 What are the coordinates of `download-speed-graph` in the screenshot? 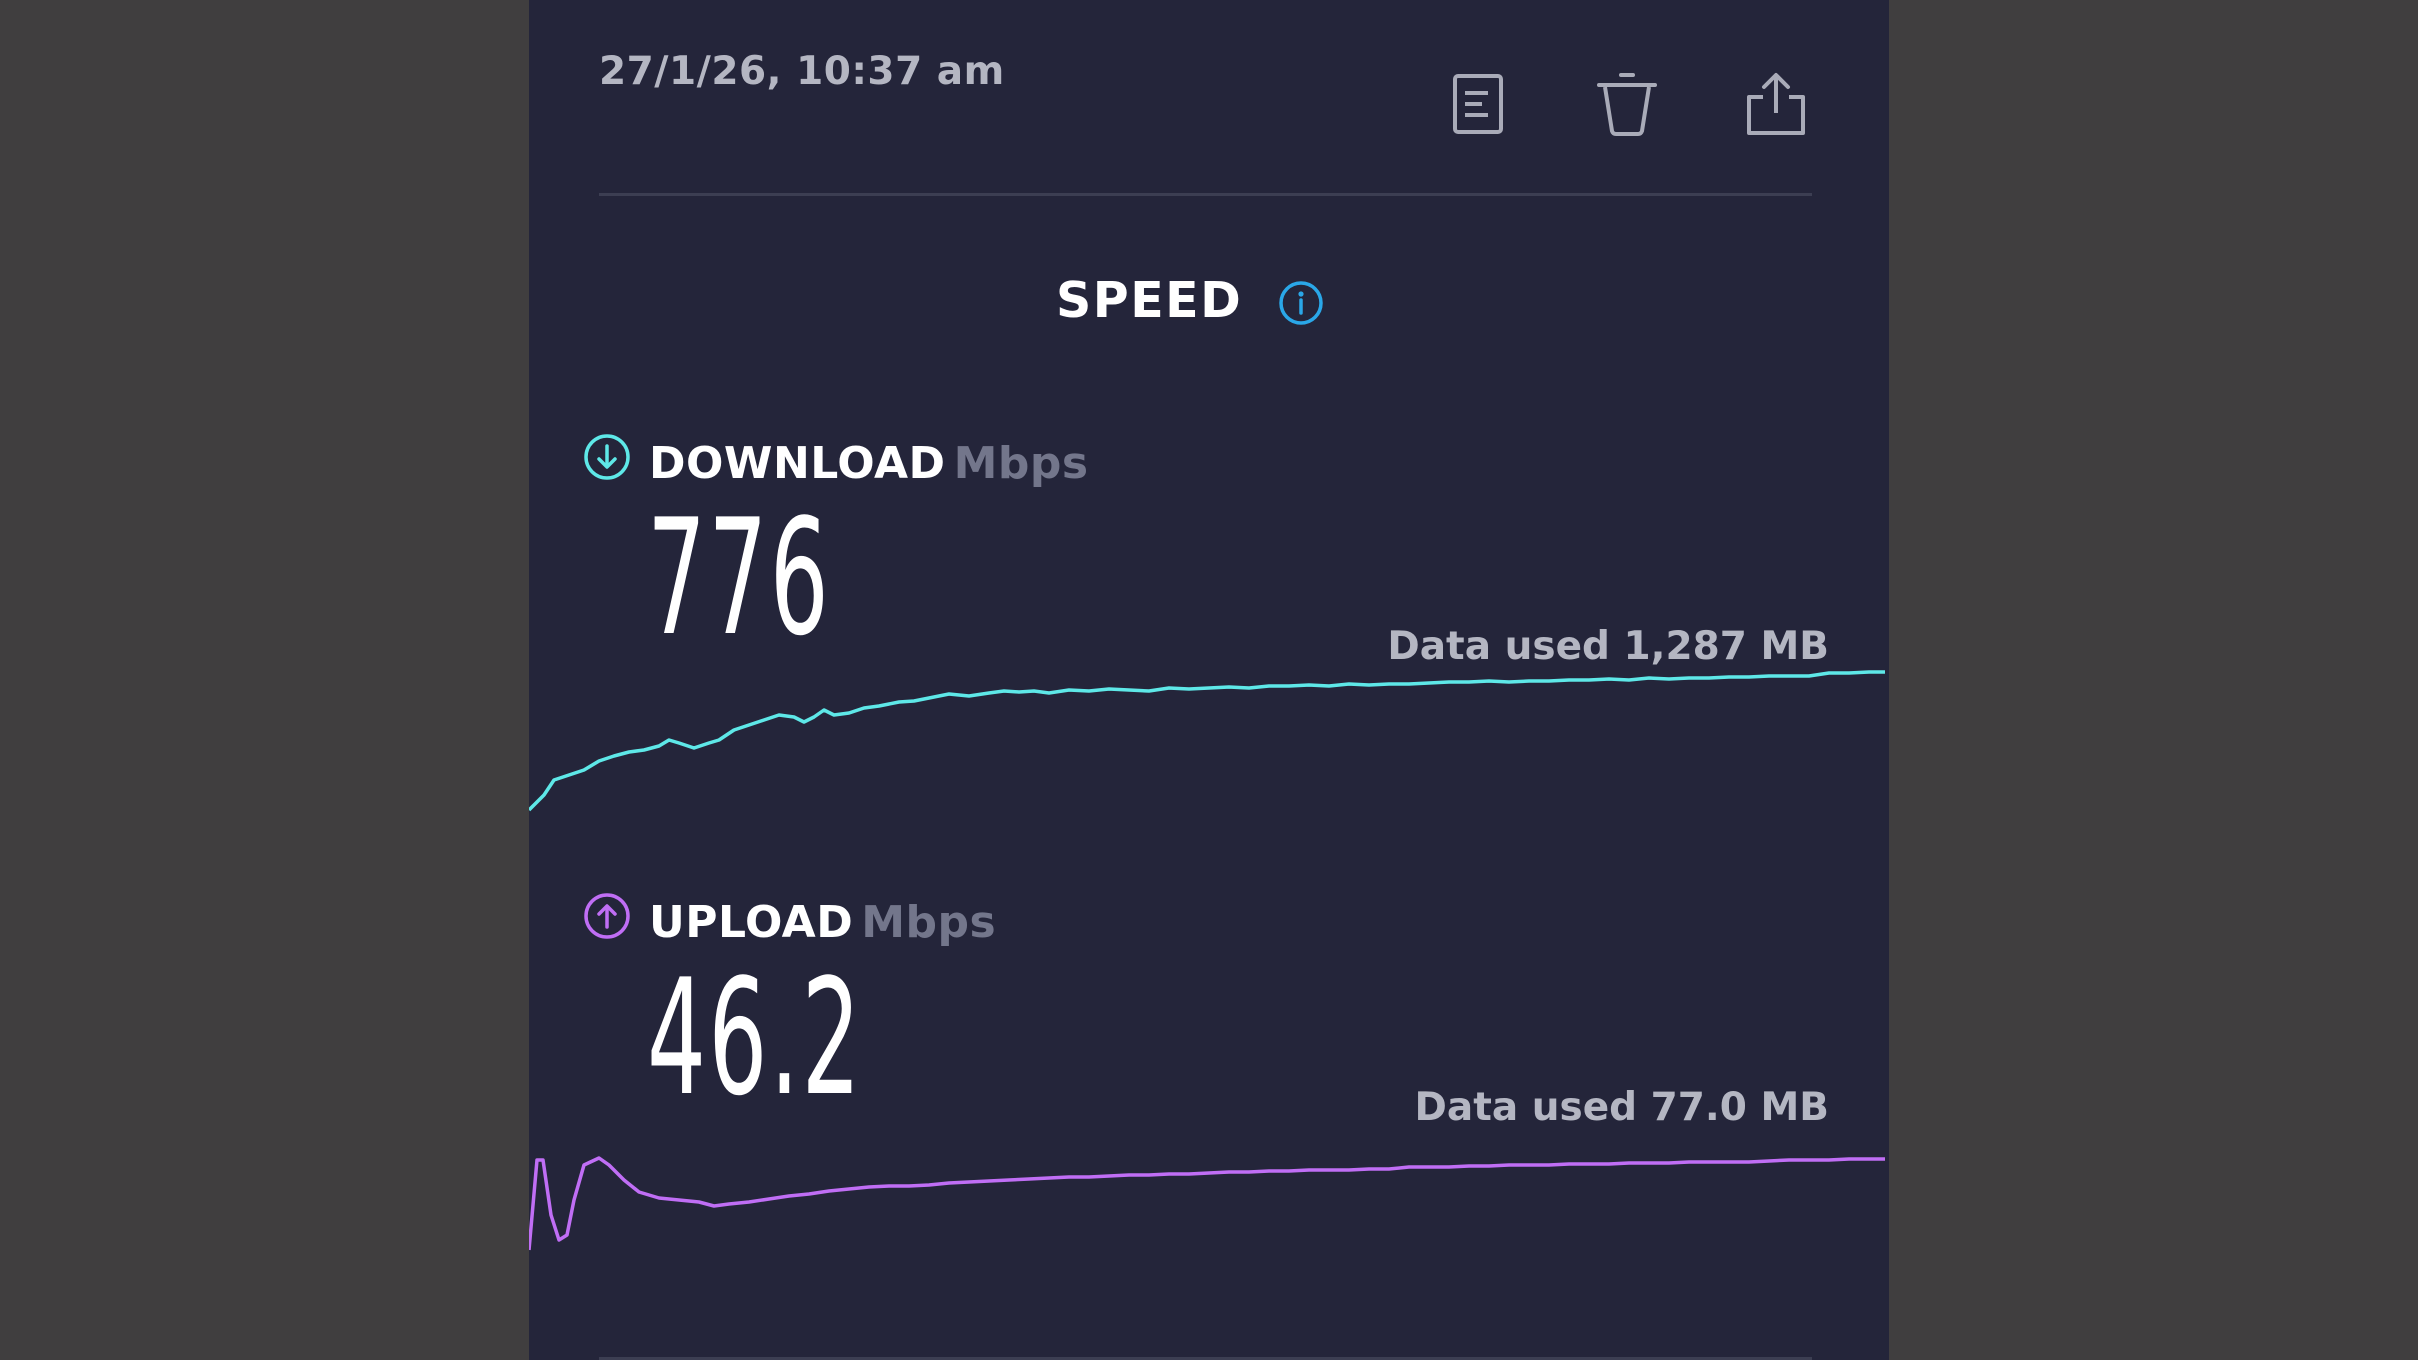 It's located at (1207, 741).